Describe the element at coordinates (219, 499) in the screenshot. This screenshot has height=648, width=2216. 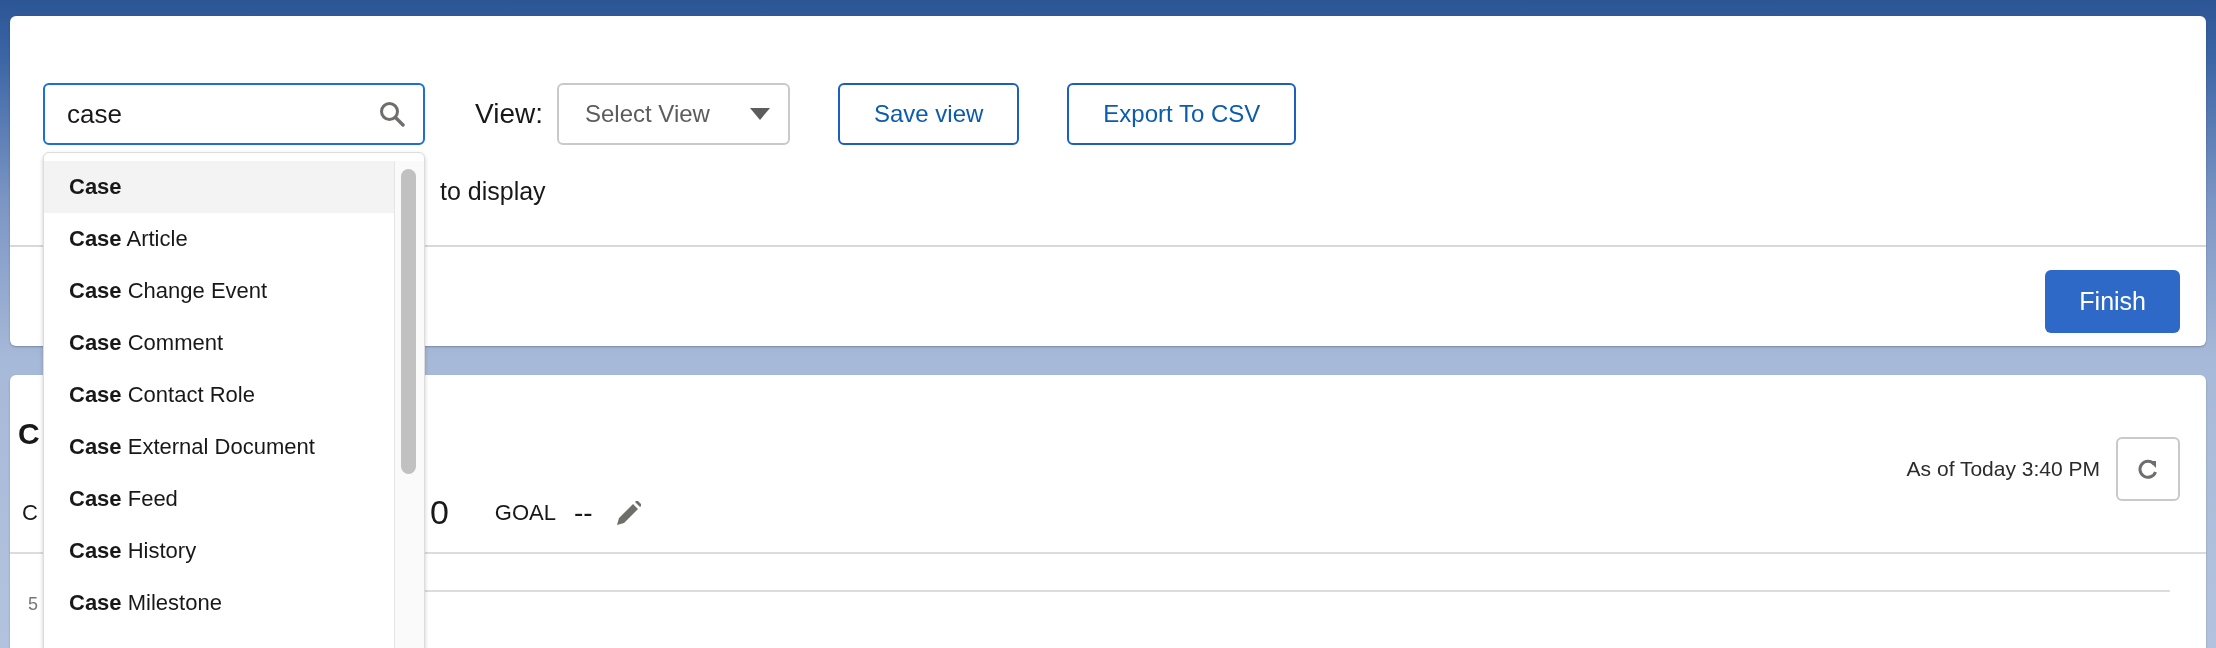
I see `dropdown-item: Case Feed` at that location.